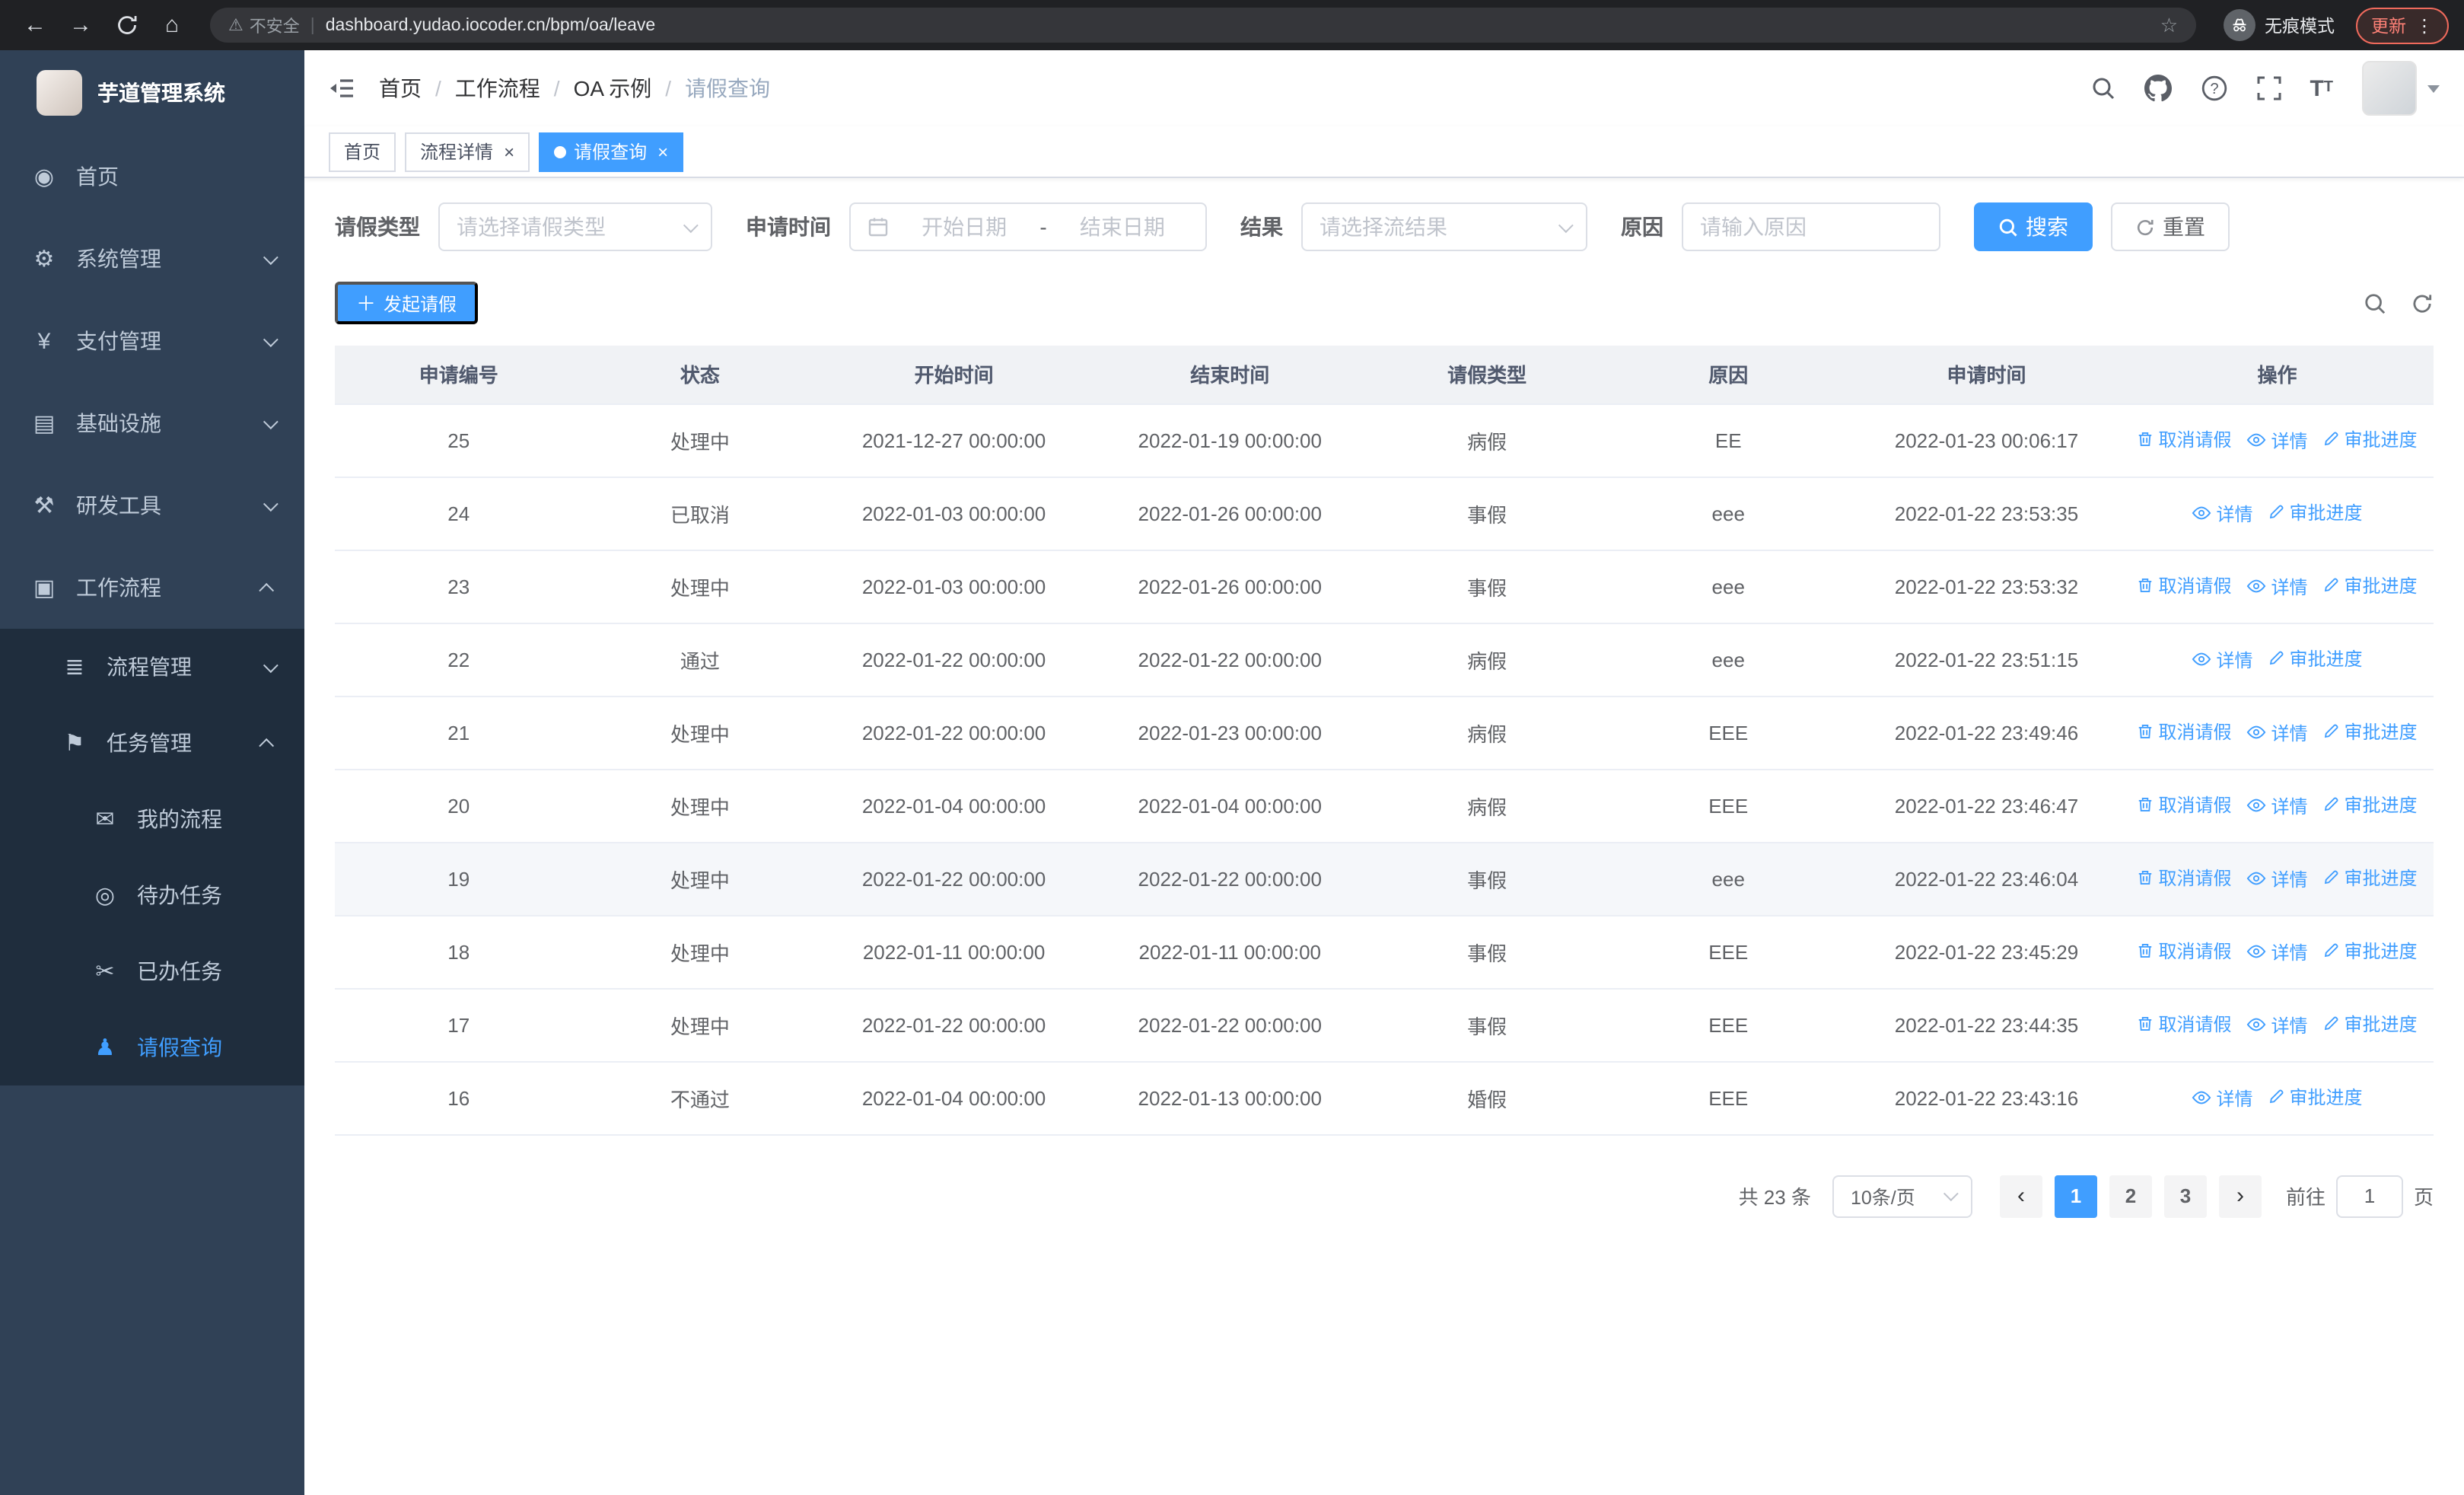 Image resolution: width=2464 pixels, height=1495 pixels. Describe the element at coordinates (2170, 226) in the screenshot. I see `reset-button: 重置` at that location.